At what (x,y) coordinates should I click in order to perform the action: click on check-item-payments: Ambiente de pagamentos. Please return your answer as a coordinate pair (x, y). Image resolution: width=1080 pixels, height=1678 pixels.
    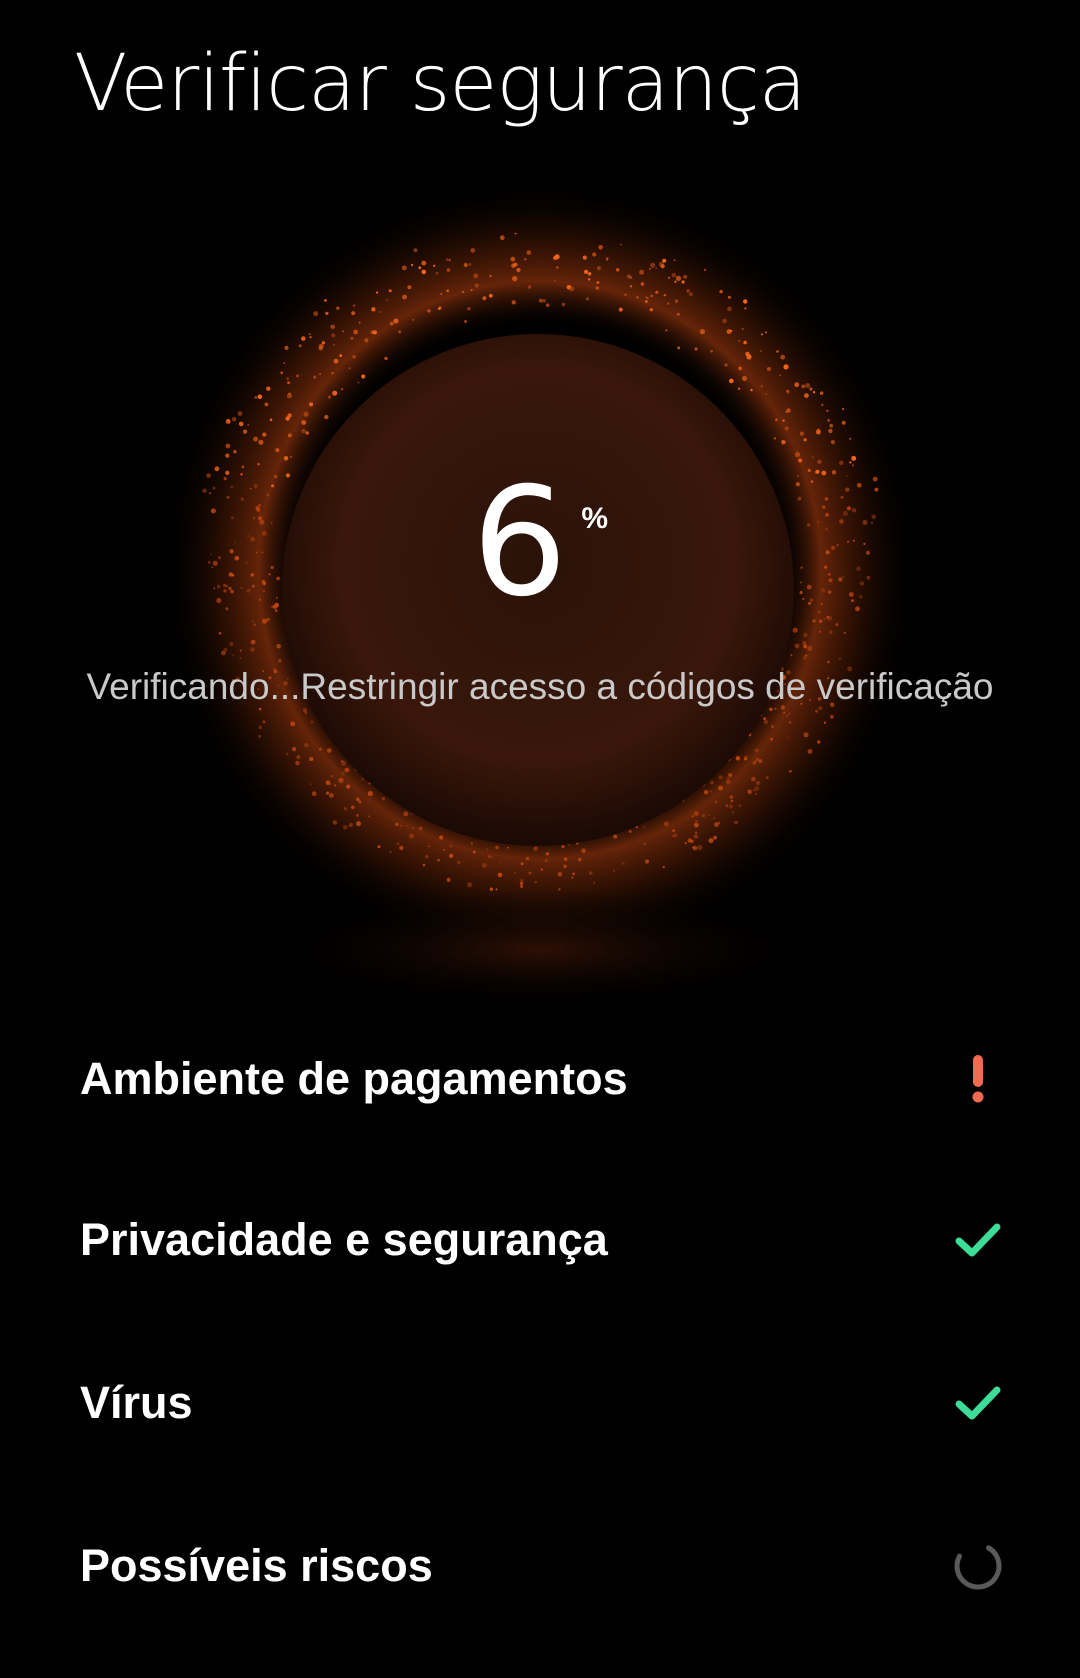
    Looking at the image, I should click on (540, 1079).